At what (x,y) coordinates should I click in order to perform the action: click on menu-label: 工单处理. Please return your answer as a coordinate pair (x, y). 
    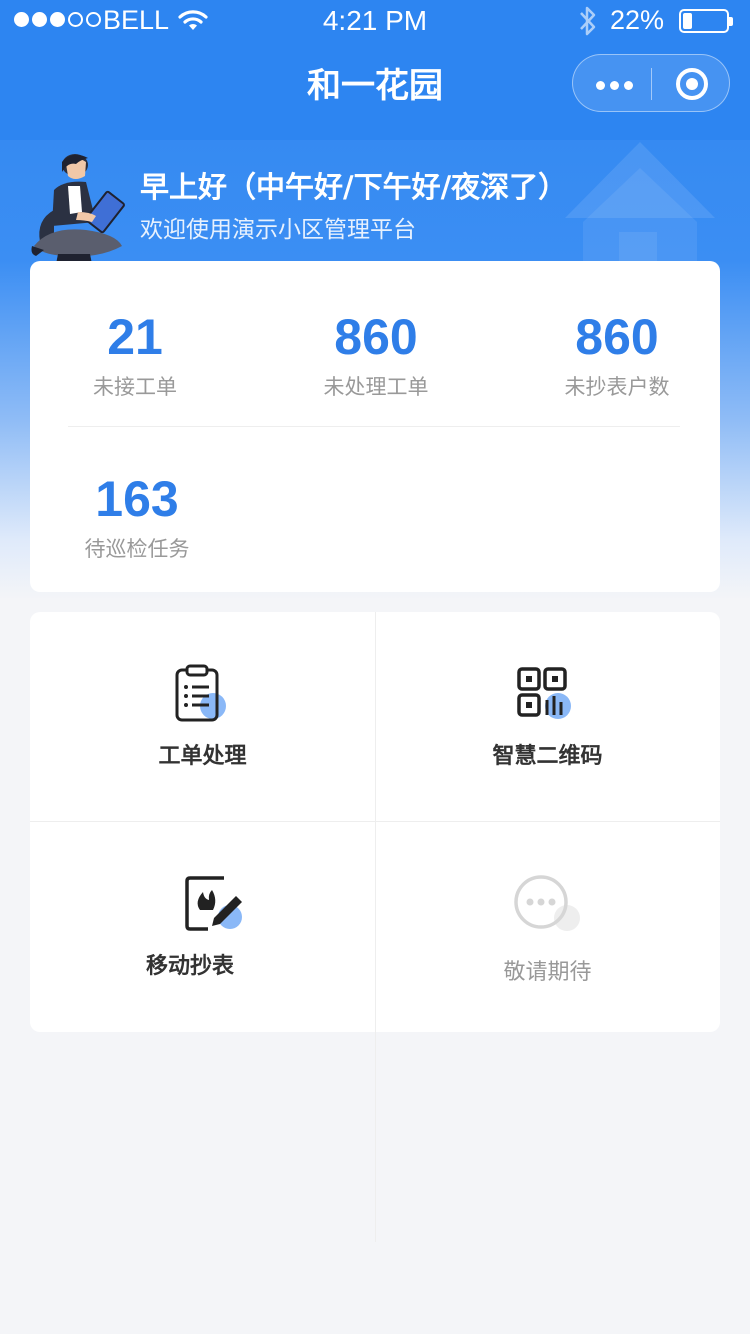
    Looking at the image, I should click on (202, 756).